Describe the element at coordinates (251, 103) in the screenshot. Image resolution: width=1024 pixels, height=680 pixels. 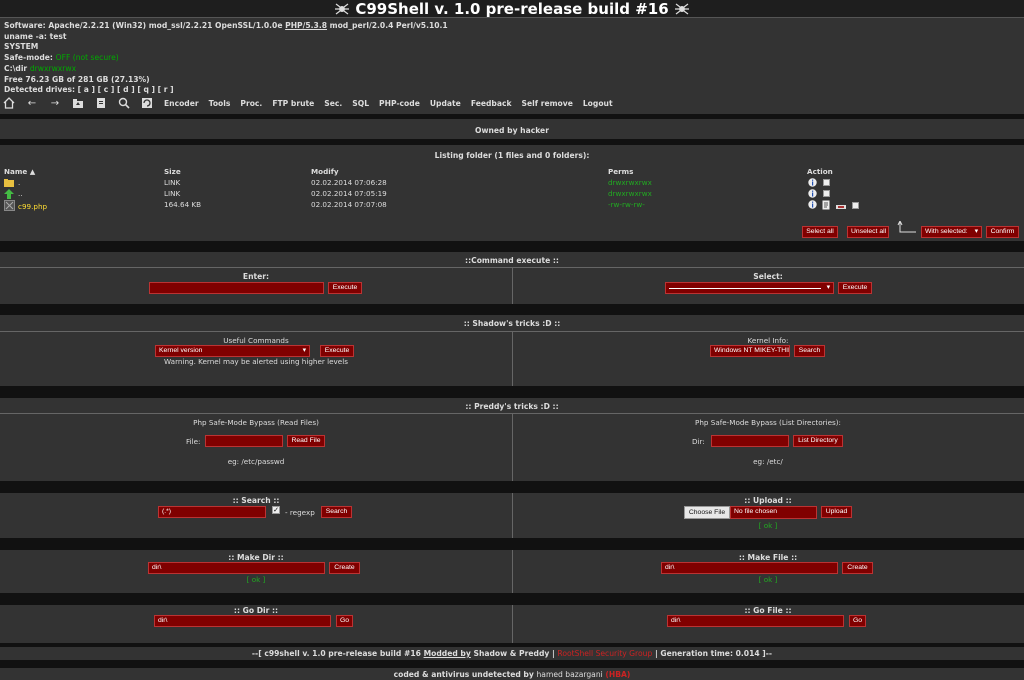
I see `nav-proc: Proc.` at that location.